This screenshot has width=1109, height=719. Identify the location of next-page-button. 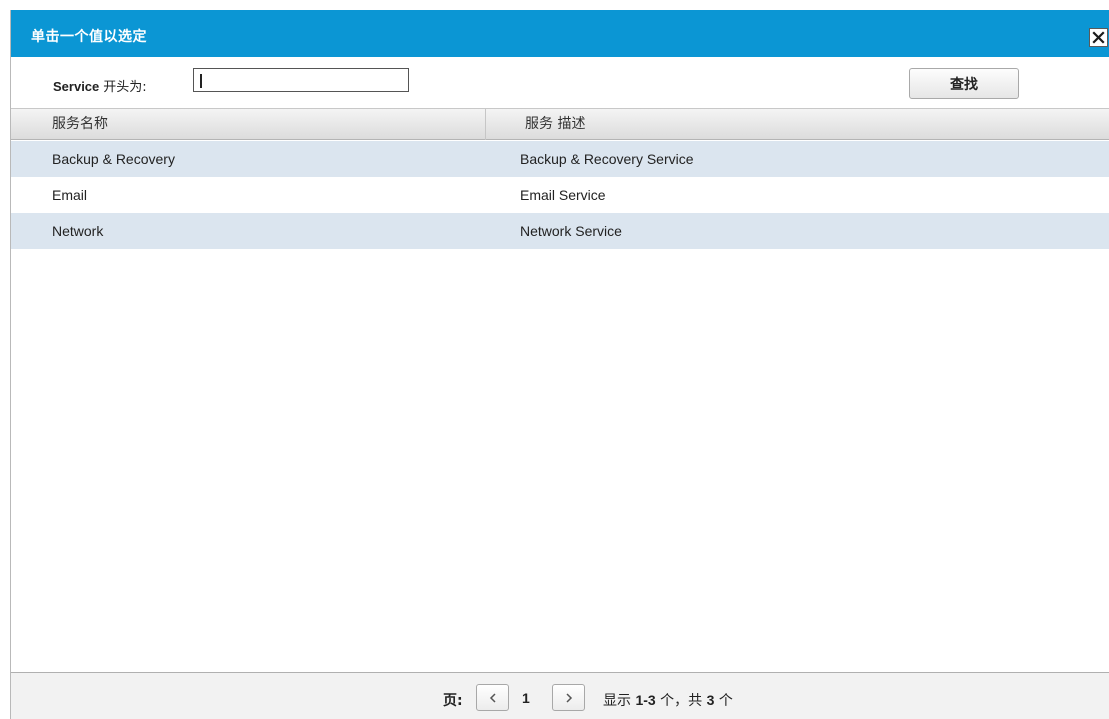
(568, 697).